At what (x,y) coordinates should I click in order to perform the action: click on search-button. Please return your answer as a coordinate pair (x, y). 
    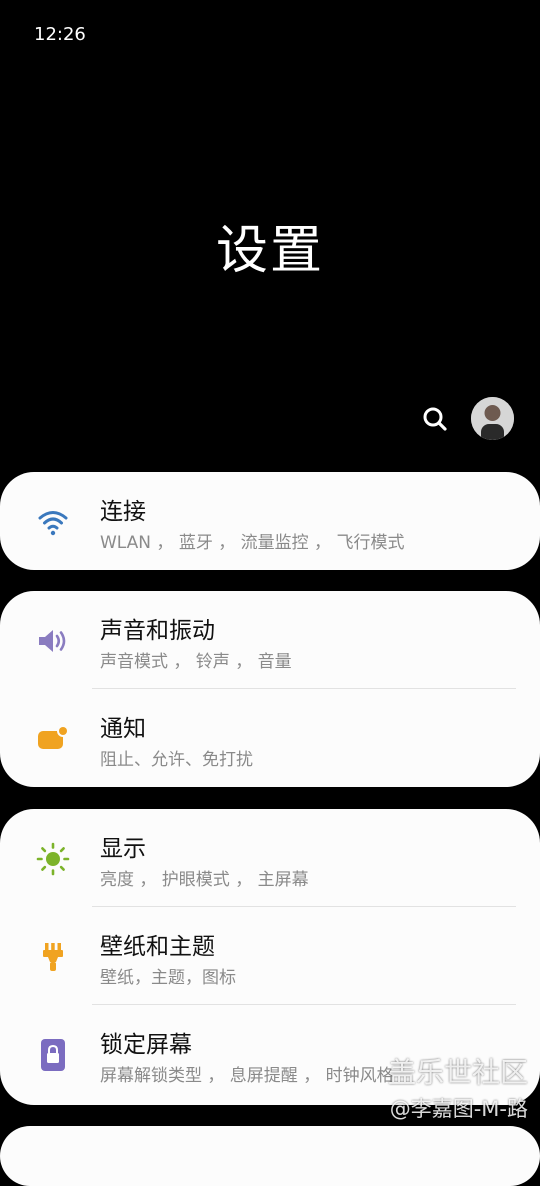
    Looking at the image, I should click on (436, 420).